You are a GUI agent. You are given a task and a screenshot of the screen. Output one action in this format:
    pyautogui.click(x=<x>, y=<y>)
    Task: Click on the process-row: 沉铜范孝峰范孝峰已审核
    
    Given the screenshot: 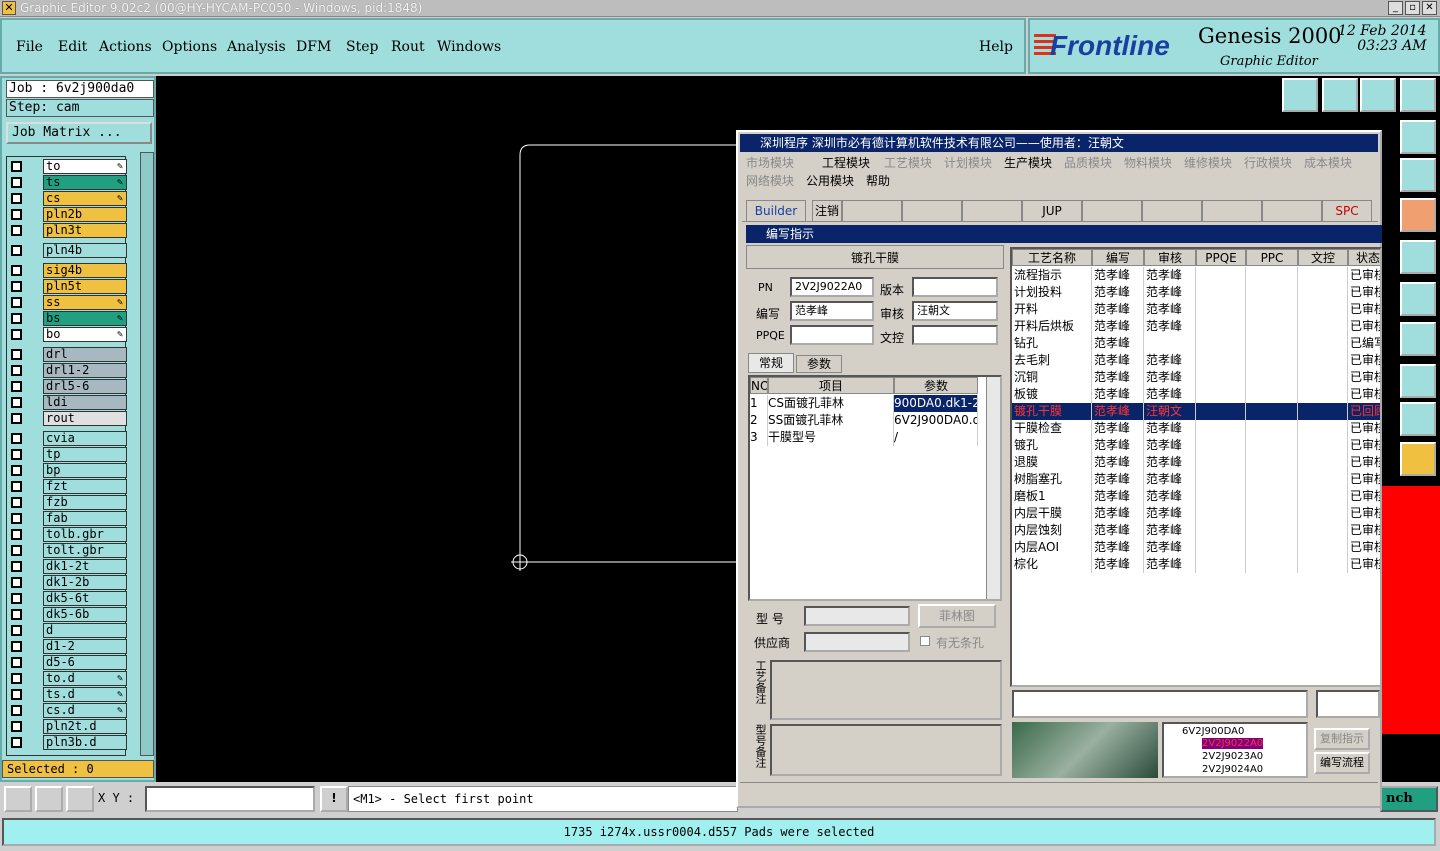 What is the action you would take?
    pyautogui.click(x=1196, y=377)
    